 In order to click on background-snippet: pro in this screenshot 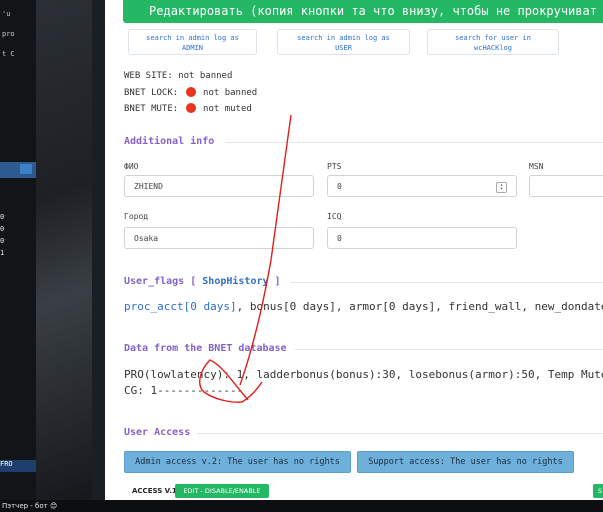, I will do `click(8, 34)`.